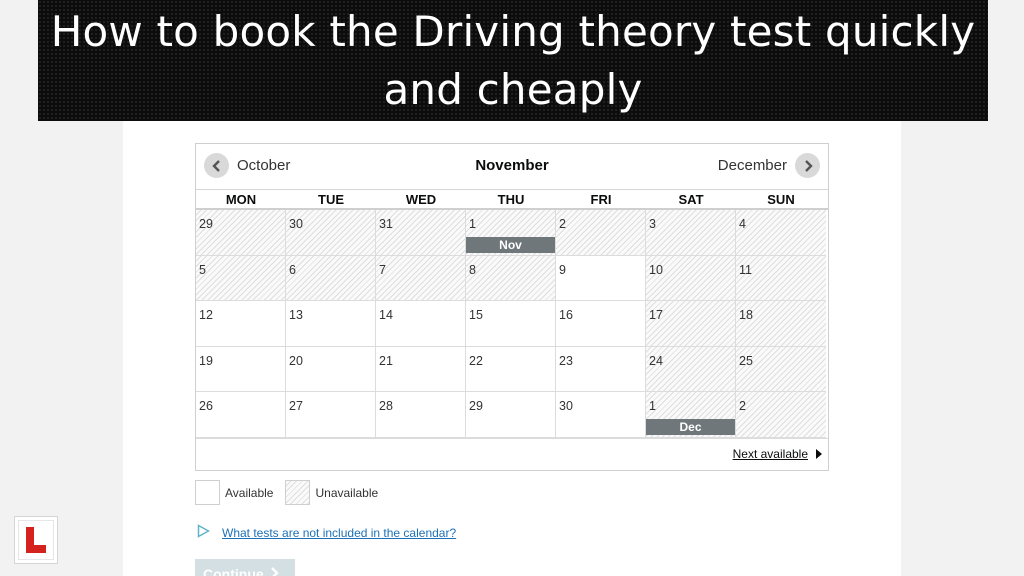 The width and height of the screenshot is (1024, 576). Describe the element at coordinates (298, 492) in the screenshot. I see `unavailable-swatch` at that location.